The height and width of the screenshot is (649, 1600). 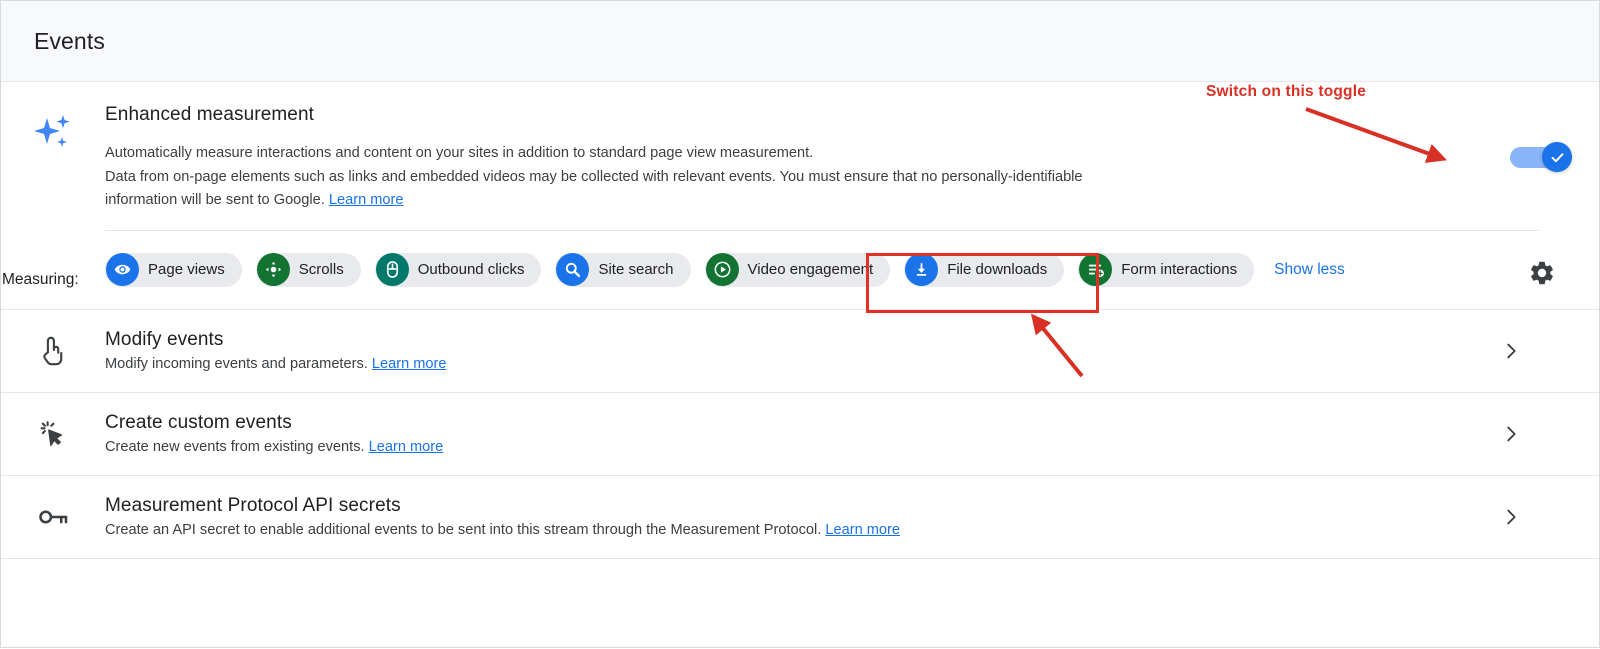 I want to click on download-icon, so click(x=922, y=269).